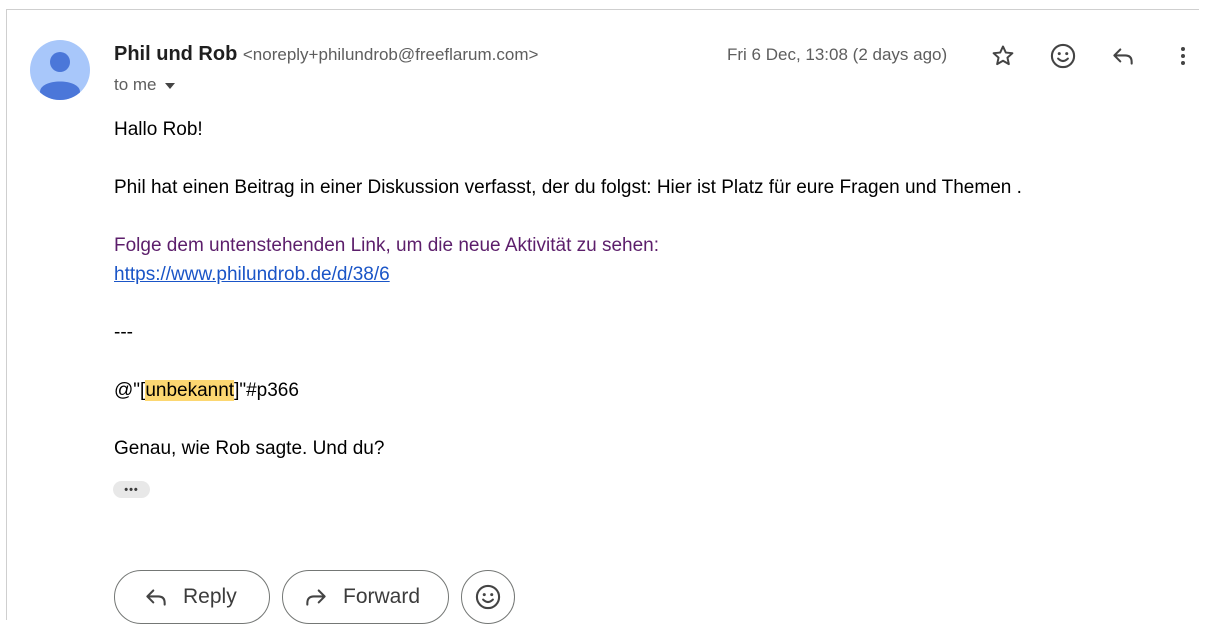 Image resolution: width=1213 pixels, height=624 pixels. I want to click on discussion-link: https://www.philundrob.de/d/38/6, so click(252, 274).